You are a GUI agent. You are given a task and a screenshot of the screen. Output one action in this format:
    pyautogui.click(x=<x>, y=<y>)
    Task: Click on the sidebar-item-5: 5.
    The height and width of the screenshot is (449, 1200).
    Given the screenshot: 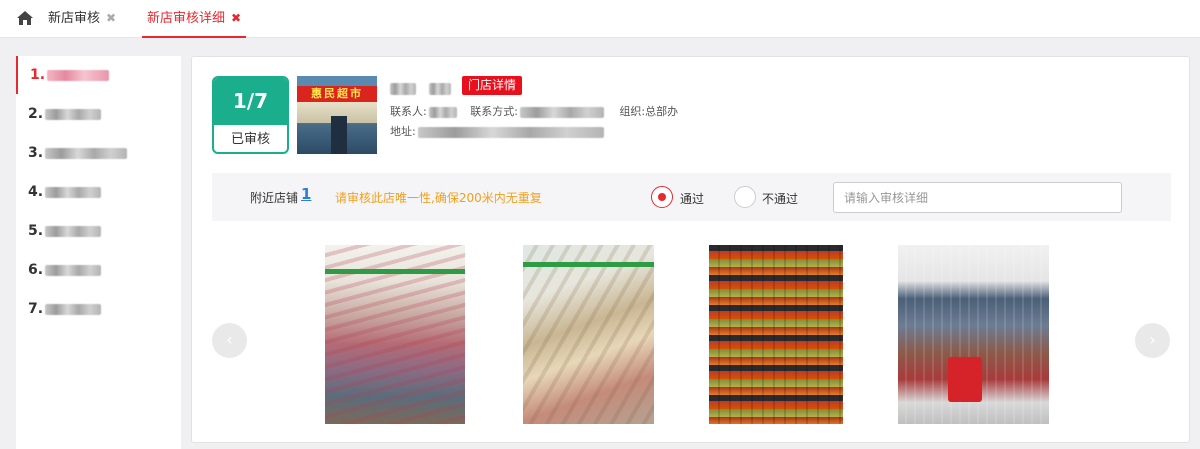 What is the action you would take?
    pyautogui.click(x=98, y=231)
    